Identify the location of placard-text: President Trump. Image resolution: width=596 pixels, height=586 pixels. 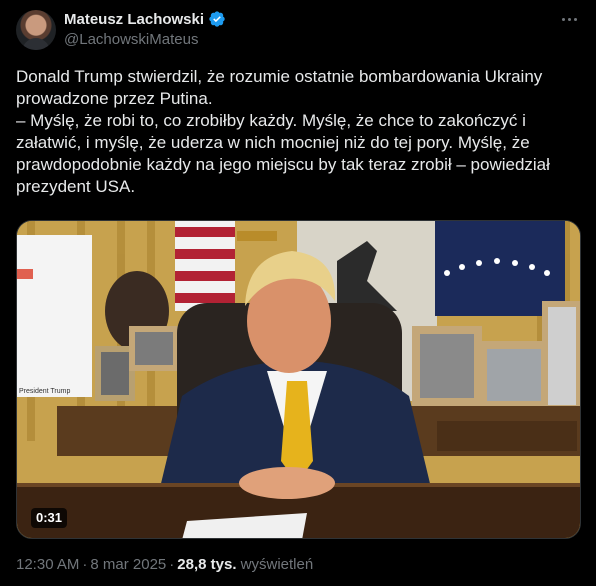
(44, 391).